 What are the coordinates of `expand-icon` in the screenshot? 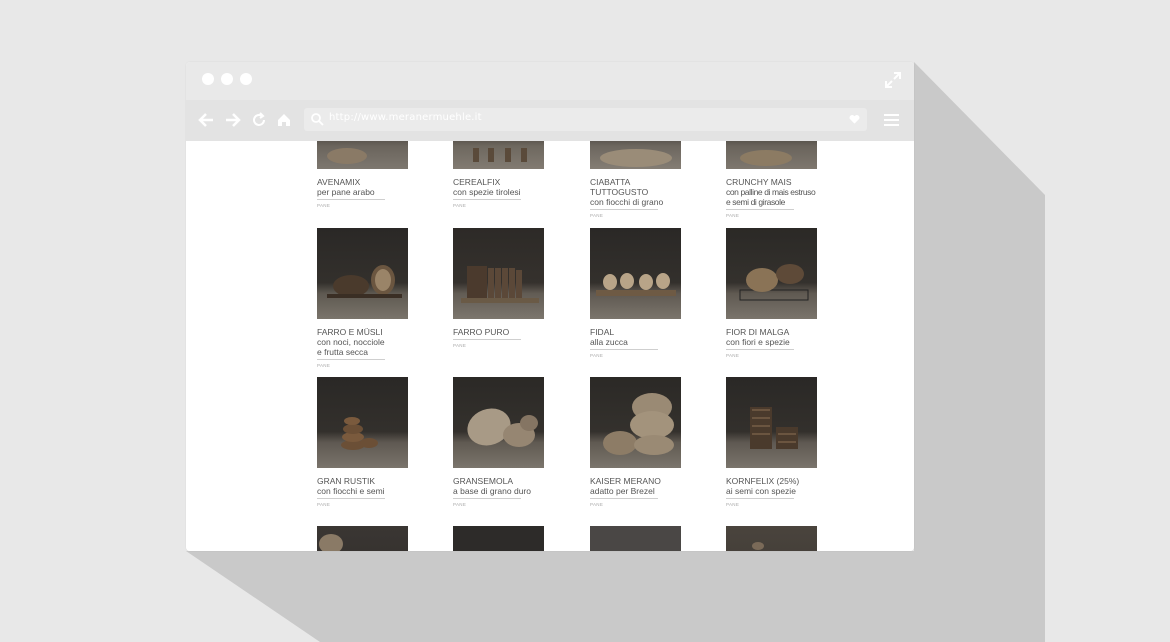 It's located at (893, 80).